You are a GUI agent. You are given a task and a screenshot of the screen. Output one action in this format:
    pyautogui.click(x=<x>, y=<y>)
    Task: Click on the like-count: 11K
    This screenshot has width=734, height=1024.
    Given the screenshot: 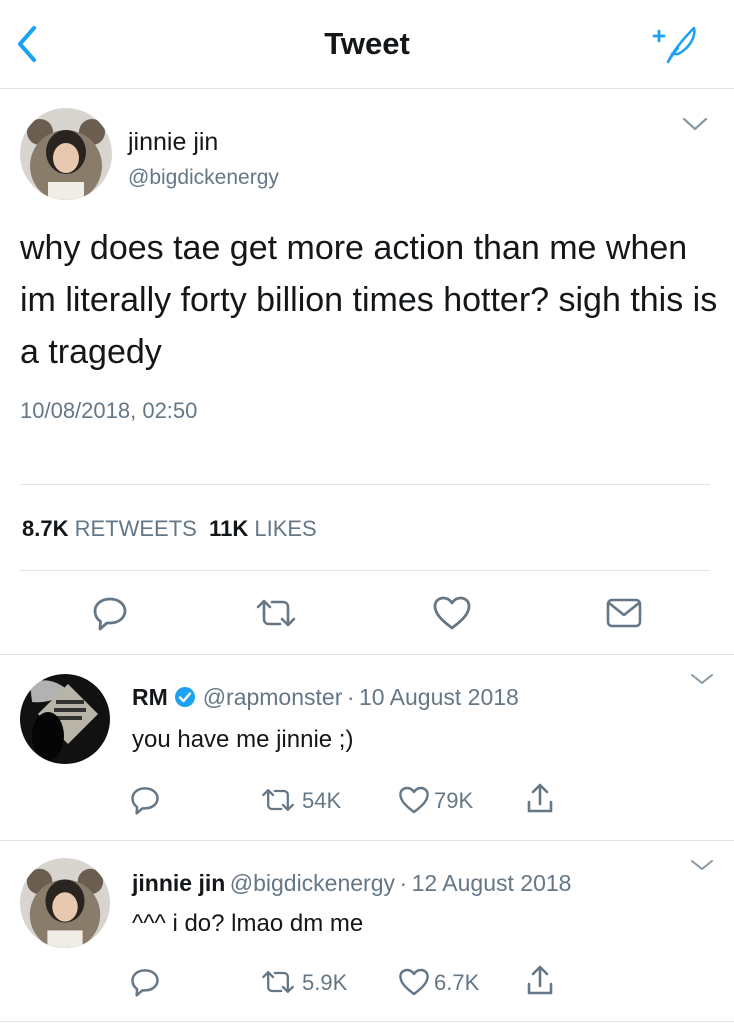 What is the action you would take?
    pyautogui.click(x=228, y=528)
    